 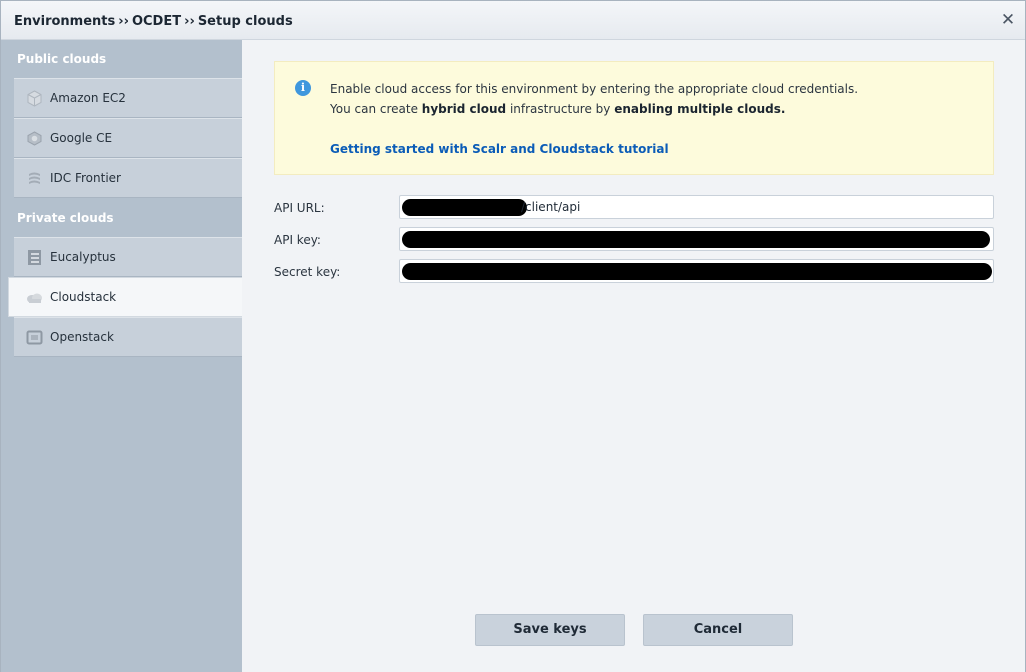 I want to click on close-icon: ✕, so click(x=1008, y=20).